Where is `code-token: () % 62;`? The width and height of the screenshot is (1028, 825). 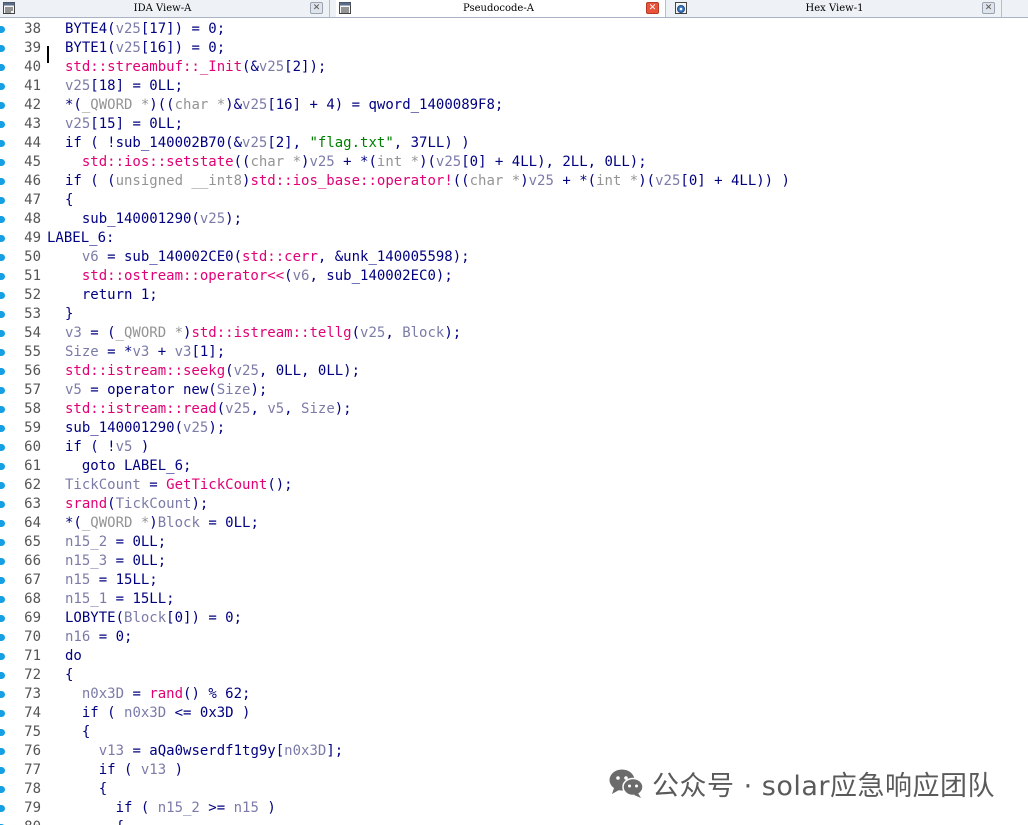 code-token: () % 62; is located at coordinates (216, 694).